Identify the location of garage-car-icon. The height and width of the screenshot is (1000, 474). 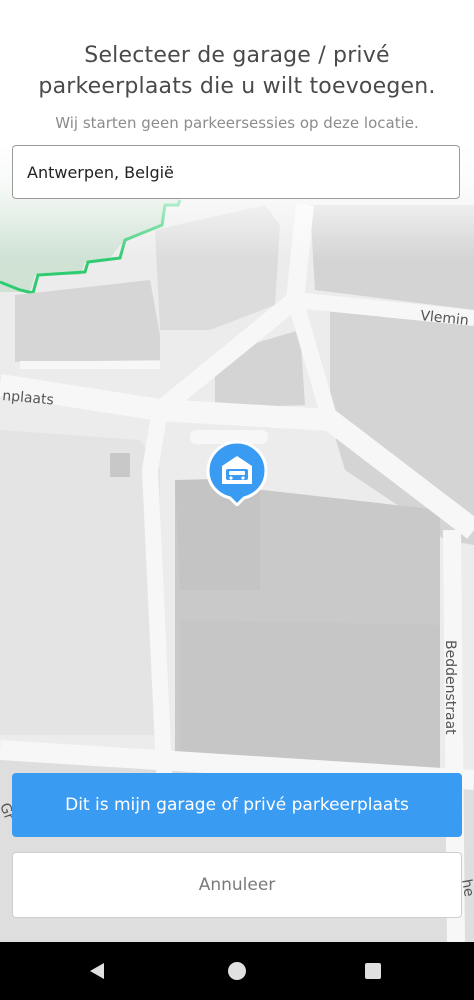
(237, 474).